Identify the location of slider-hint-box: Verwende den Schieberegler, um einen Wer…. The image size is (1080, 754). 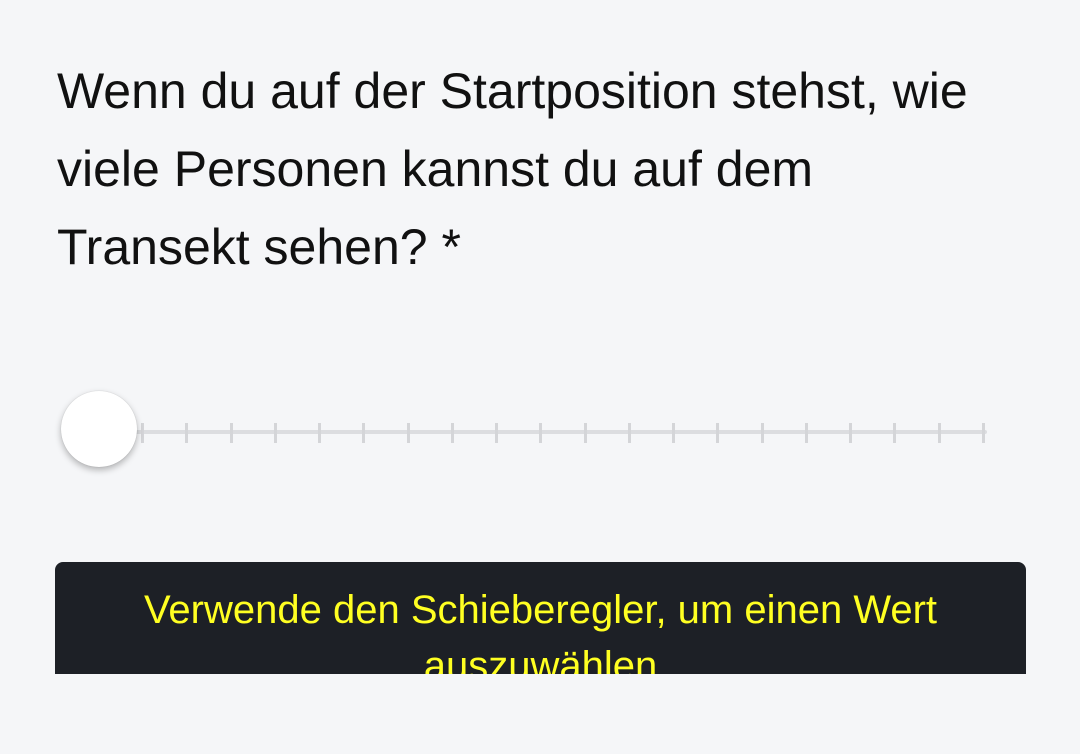
(540, 618).